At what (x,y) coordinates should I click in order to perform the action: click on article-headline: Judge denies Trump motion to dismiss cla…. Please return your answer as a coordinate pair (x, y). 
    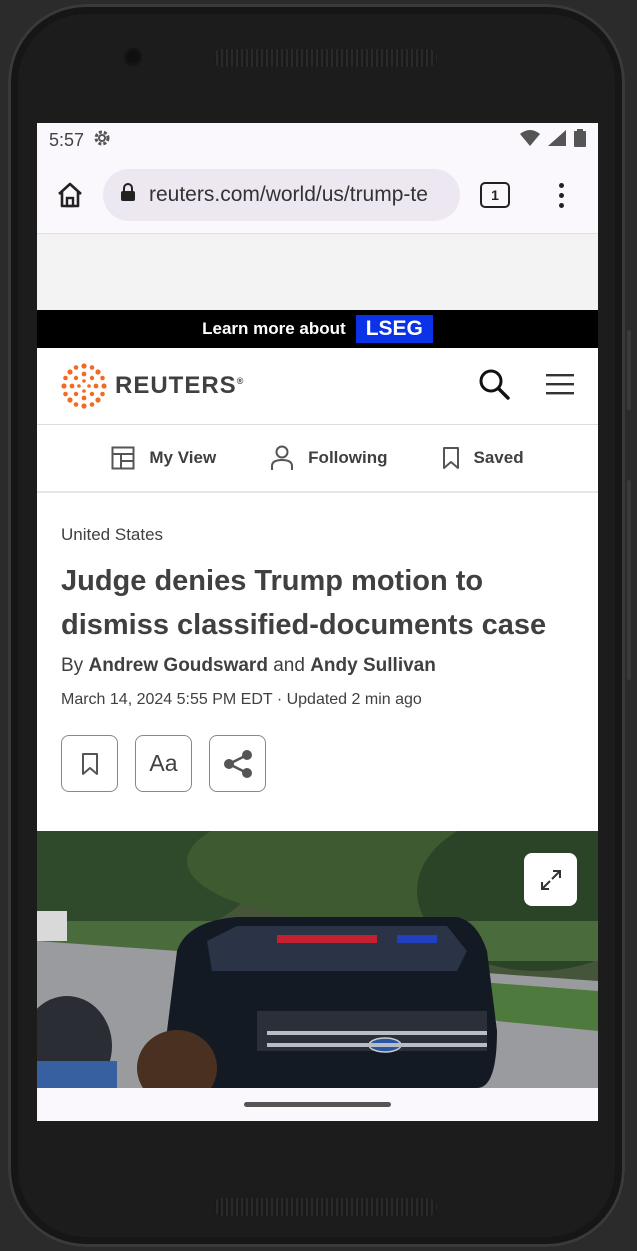
    Looking at the image, I should click on (304, 603).